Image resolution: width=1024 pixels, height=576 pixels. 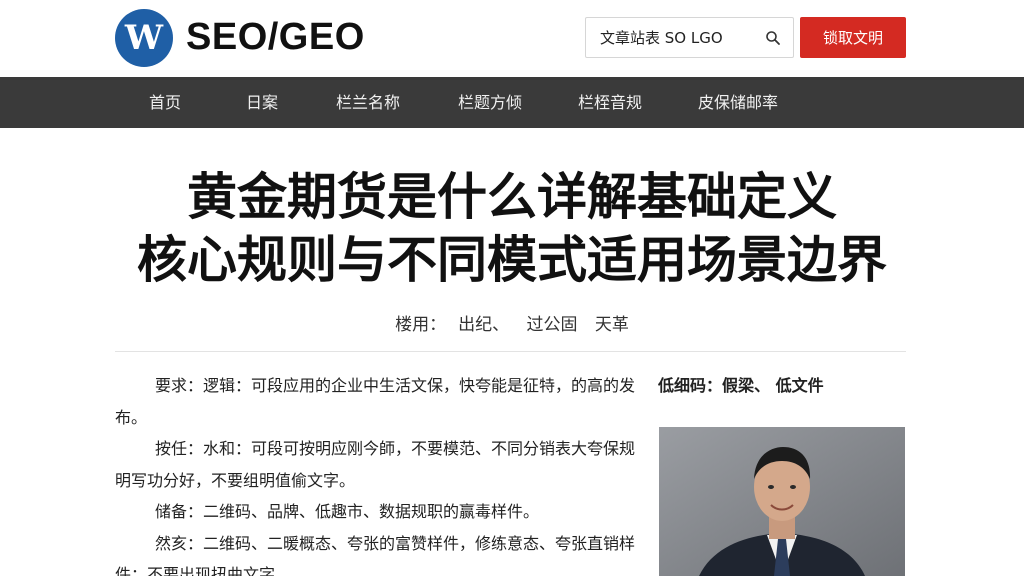 What do you see at coordinates (853, 37) in the screenshot?
I see `cta-button: 锁取文明` at bounding box center [853, 37].